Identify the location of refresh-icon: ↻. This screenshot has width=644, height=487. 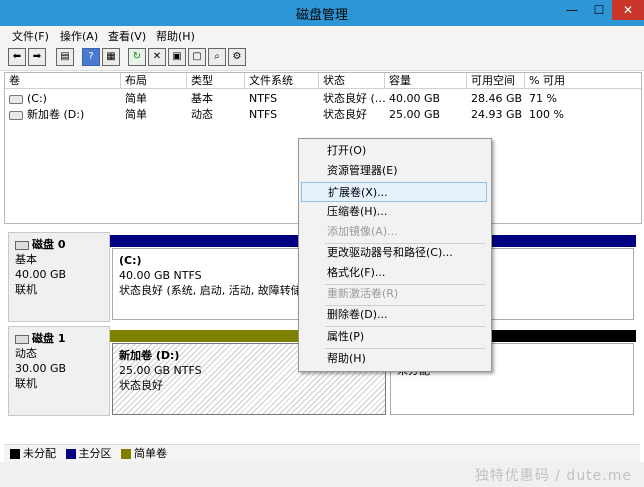
(137, 57).